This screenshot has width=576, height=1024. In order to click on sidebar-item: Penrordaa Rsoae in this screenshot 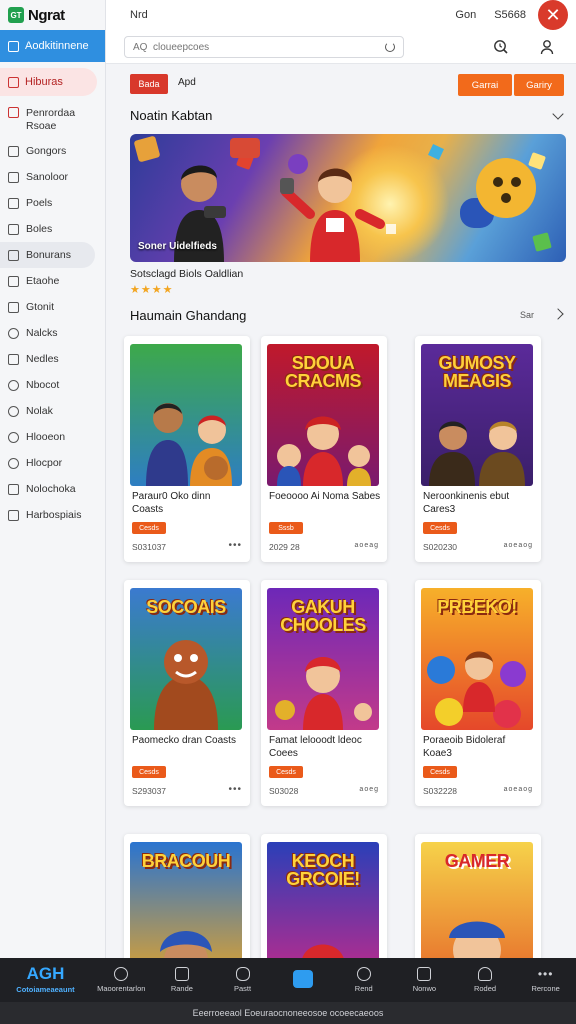, I will do `click(52, 121)`.